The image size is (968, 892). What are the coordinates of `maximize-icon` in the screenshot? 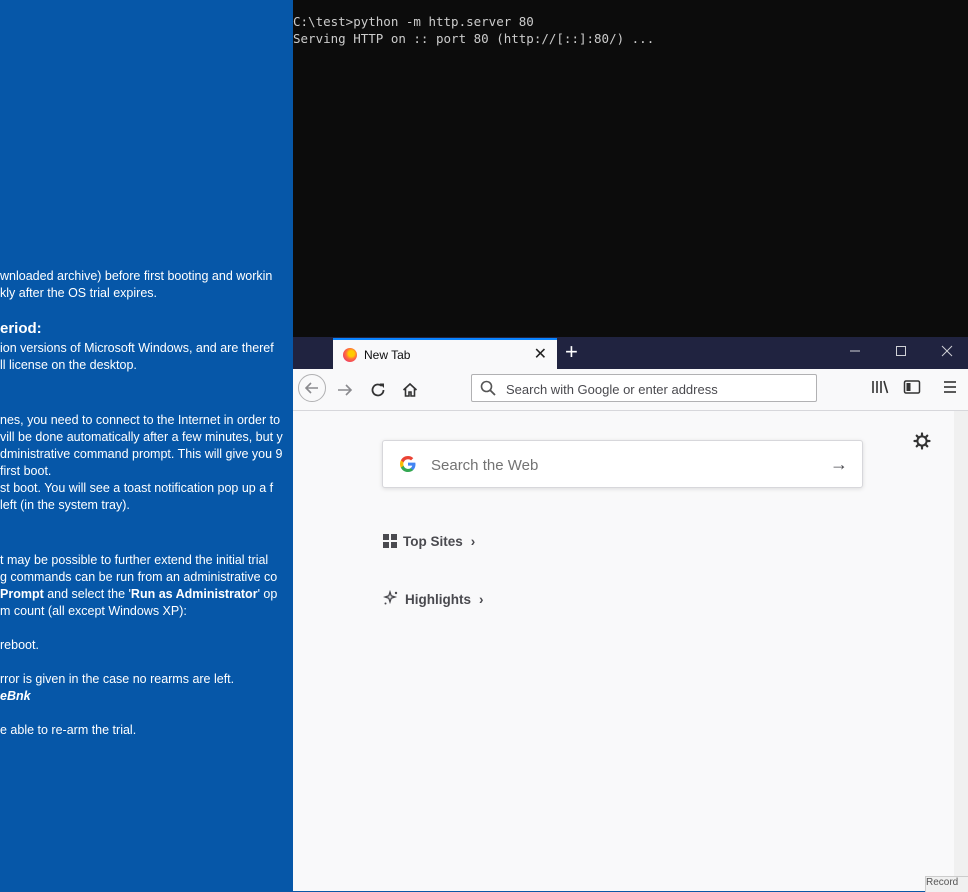 It's located at (901, 351).